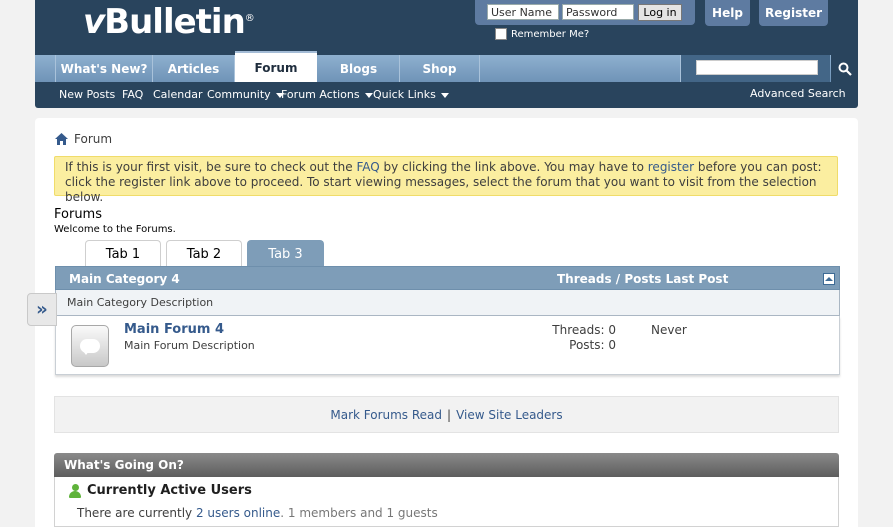 Image resolution: width=893 pixels, height=527 pixels. I want to click on remember-me-checkbox, so click(501, 34).